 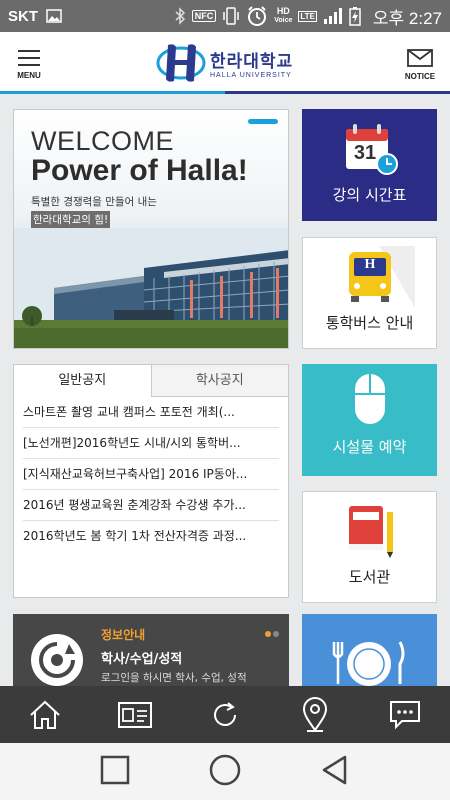 I want to click on book-icon, so click(x=371, y=532).